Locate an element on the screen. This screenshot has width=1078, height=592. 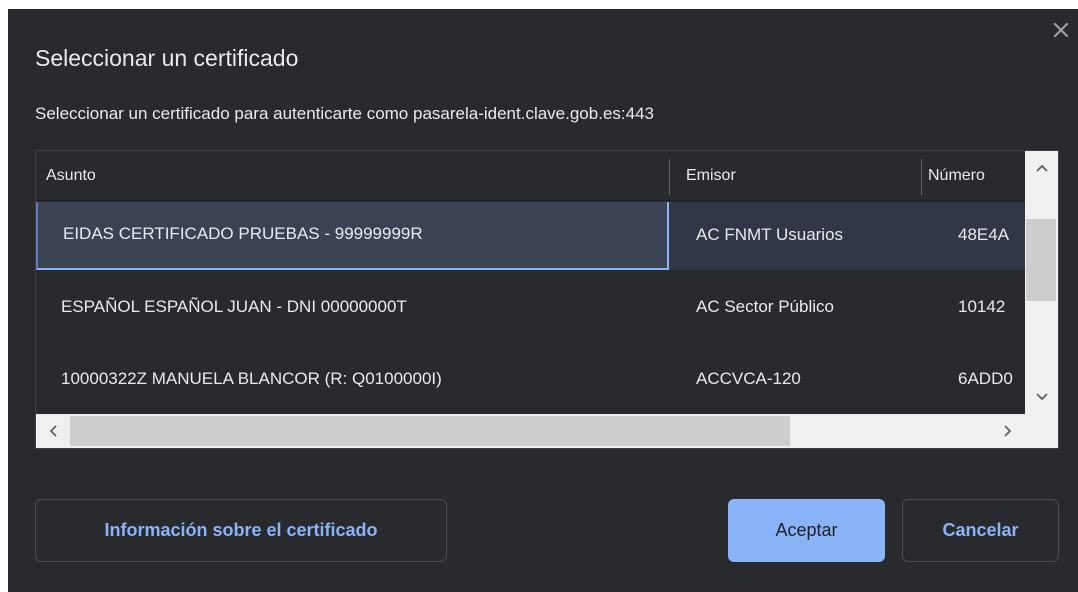
cell-numero: 10142 is located at coordinates (982, 306).